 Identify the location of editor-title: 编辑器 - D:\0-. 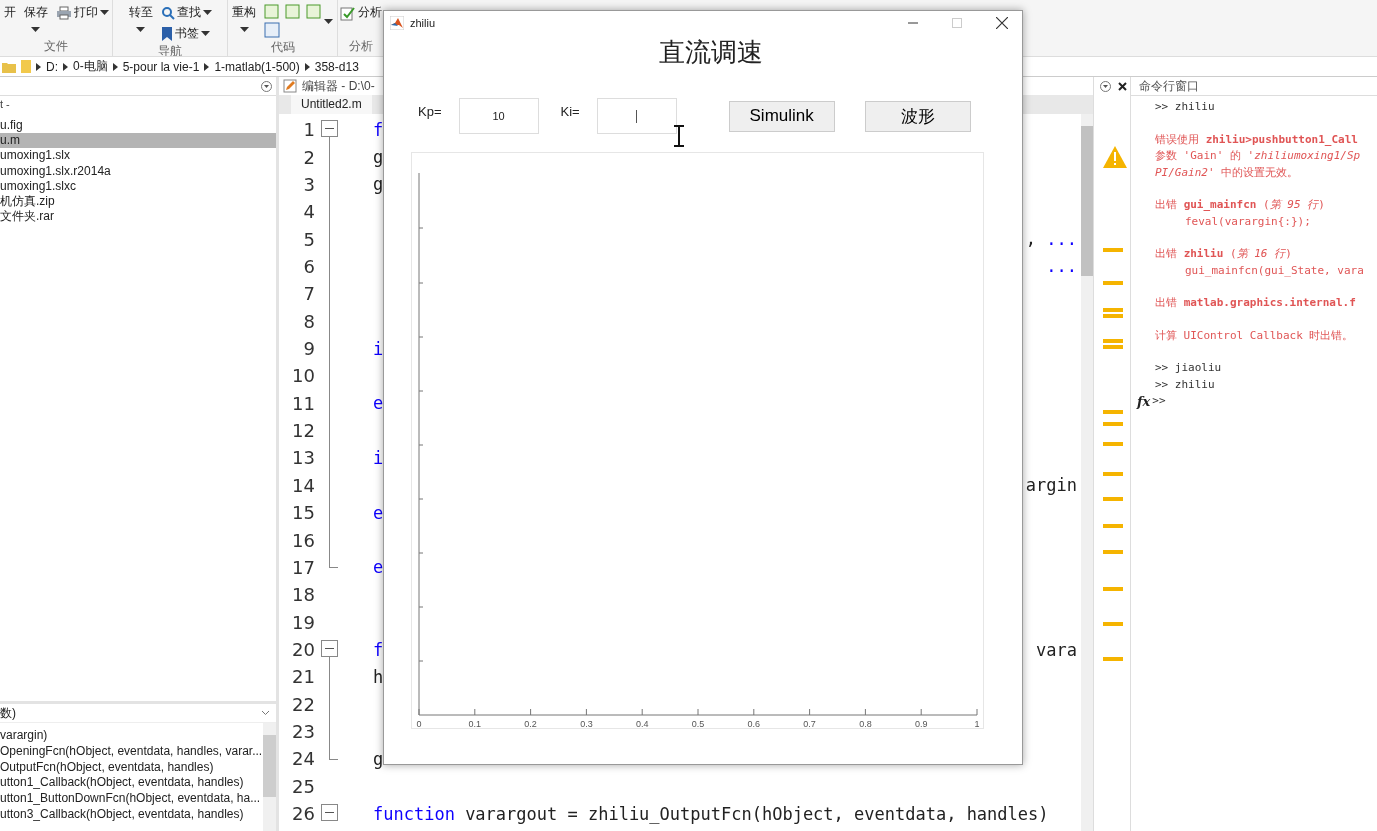
(338, 86).